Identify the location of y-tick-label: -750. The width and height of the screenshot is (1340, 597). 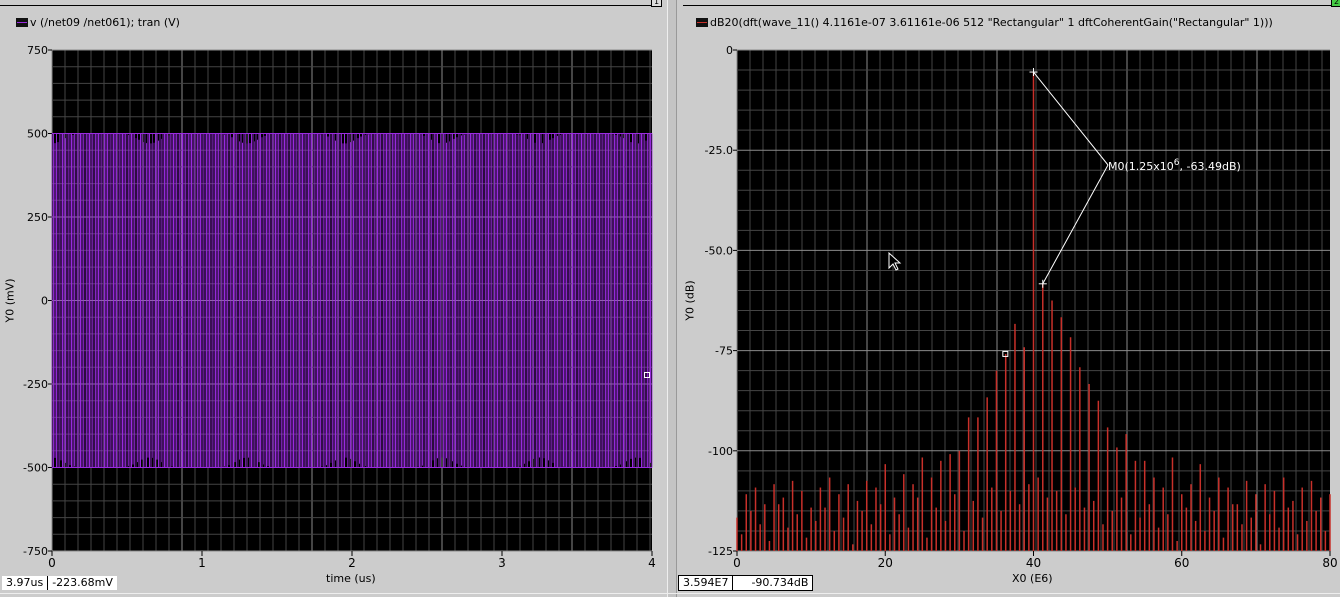
(35, 551).